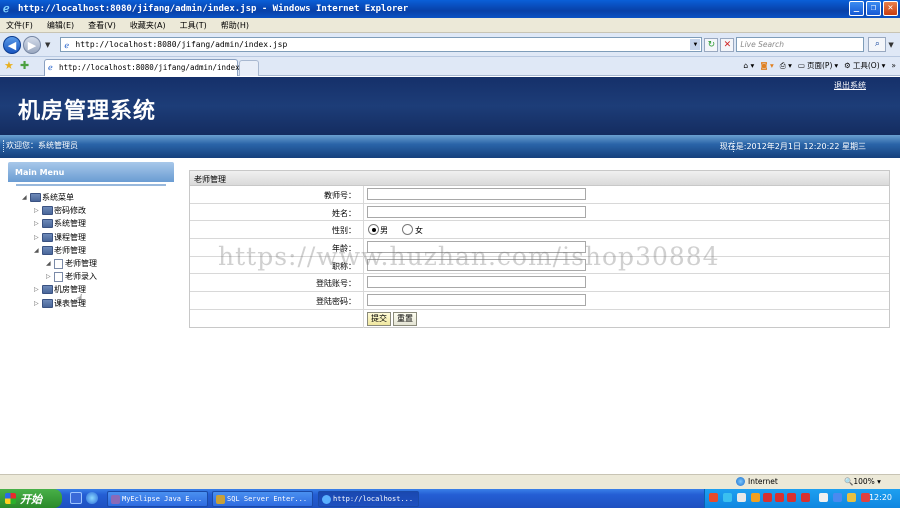  What do you see at coordinates (92, 498) in the screenshot?
I see `ie-quicklaunch-icon` at bounding box center [92, 498].